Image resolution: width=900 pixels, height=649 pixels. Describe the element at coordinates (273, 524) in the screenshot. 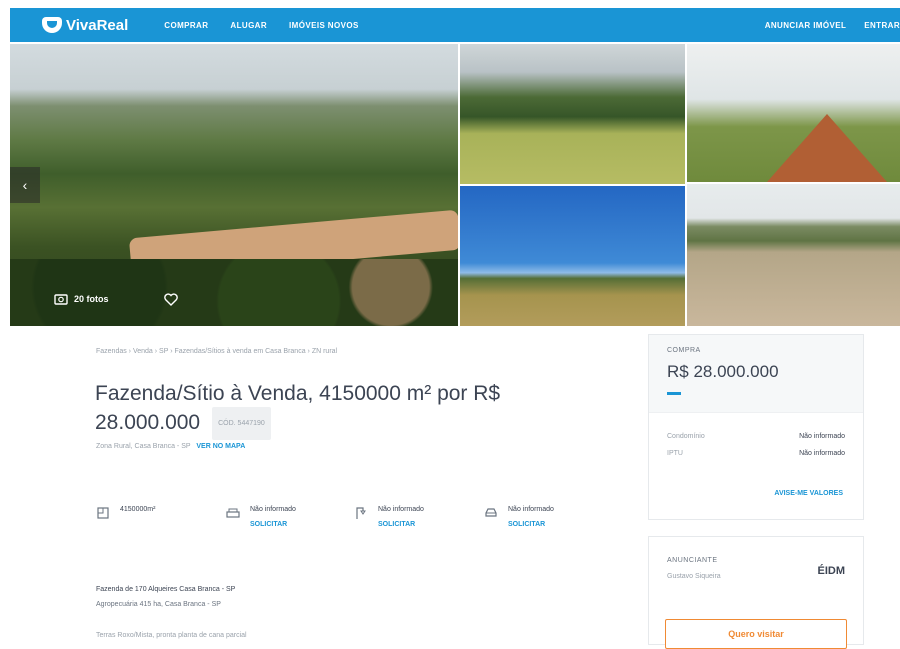

I see `request-bedrooms-link: SOLICITAR` at that location.